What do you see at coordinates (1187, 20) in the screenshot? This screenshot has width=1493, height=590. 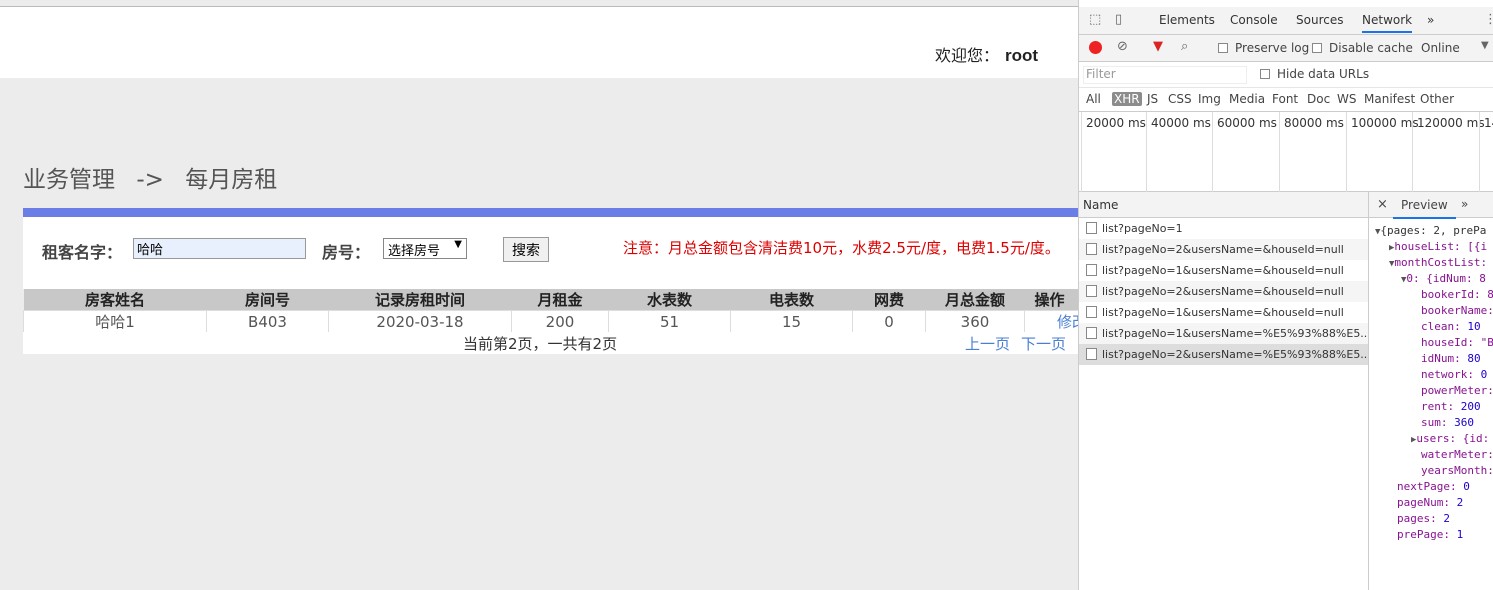 I see `tab-elements: Elements` at bounding box center [1187, 20].